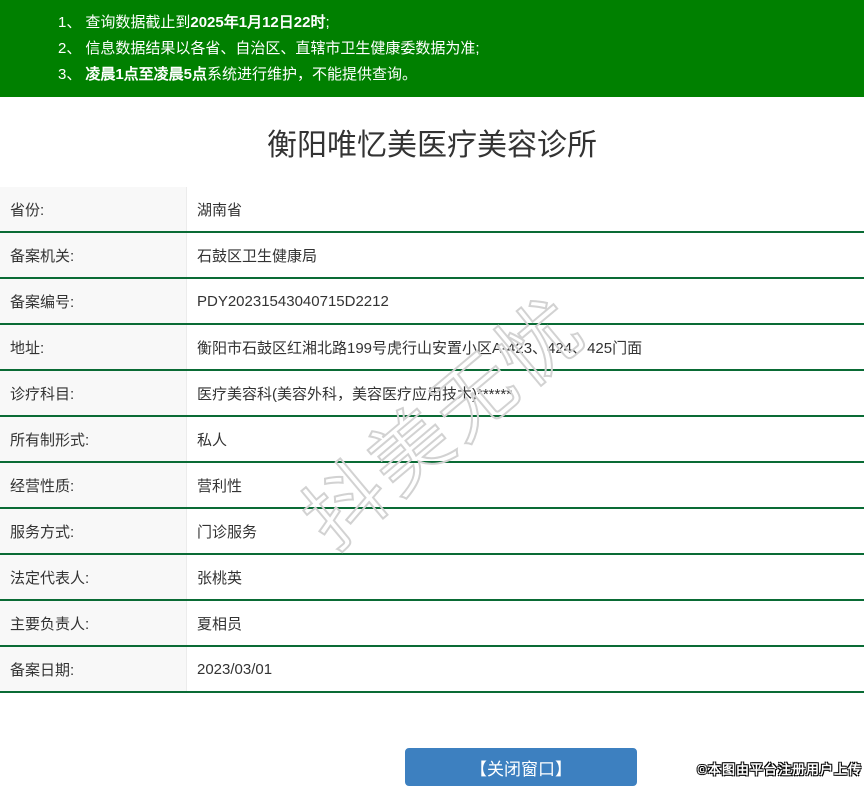  I want to click on notice-text-tail: ;, so click(327, 22).